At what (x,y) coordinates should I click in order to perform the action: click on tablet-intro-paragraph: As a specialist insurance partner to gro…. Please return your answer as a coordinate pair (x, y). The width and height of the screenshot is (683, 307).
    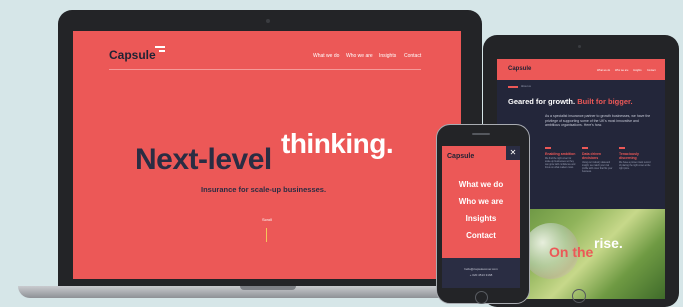
    Looking at the image, I should click on (598, 120).